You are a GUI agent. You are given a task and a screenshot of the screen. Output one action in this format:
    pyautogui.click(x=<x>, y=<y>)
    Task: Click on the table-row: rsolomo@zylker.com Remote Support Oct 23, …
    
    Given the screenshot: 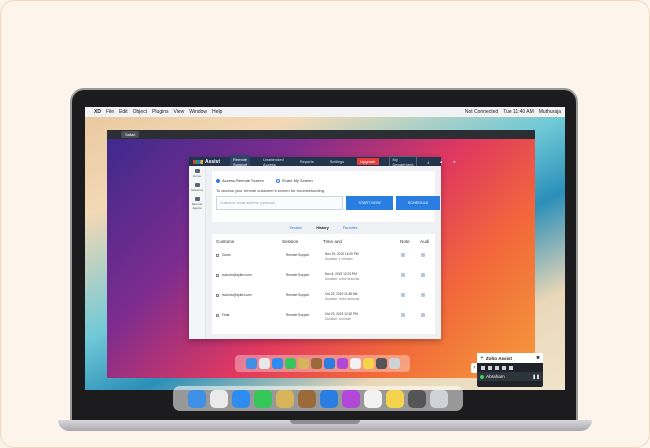 What is the action you would take?
    pyautogui.click(x=323, y=300)
    